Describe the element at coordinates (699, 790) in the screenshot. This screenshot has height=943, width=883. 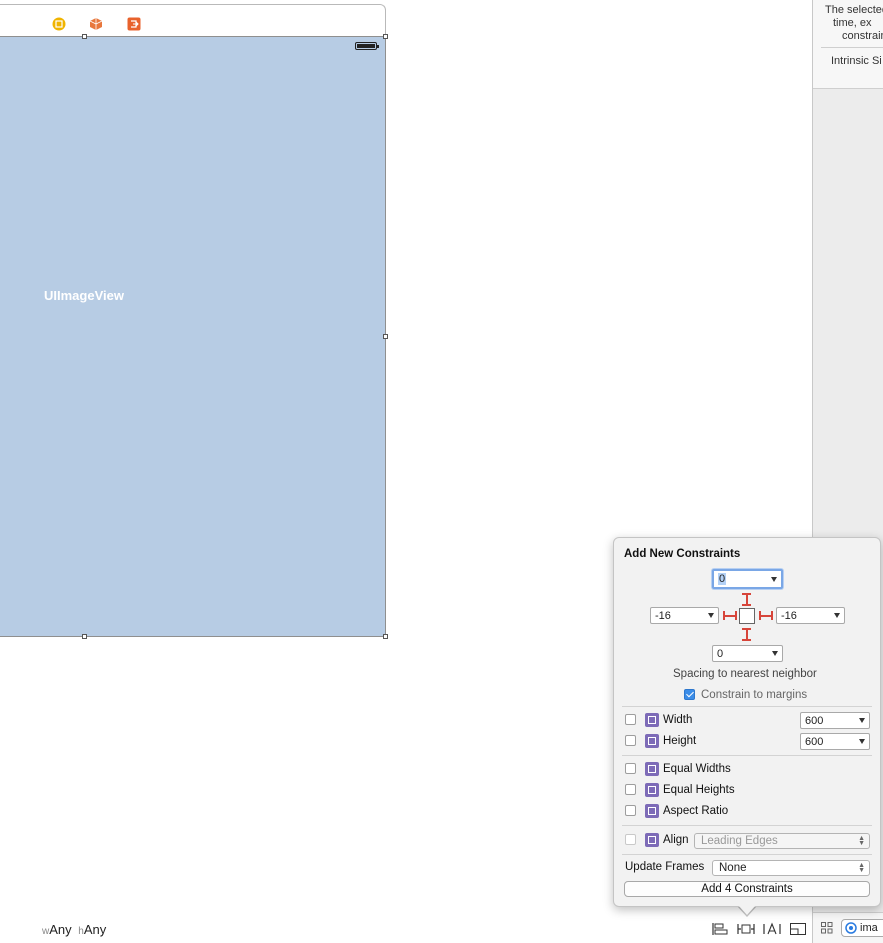
I see `equal-heights-label: Equal Heights` at that location.